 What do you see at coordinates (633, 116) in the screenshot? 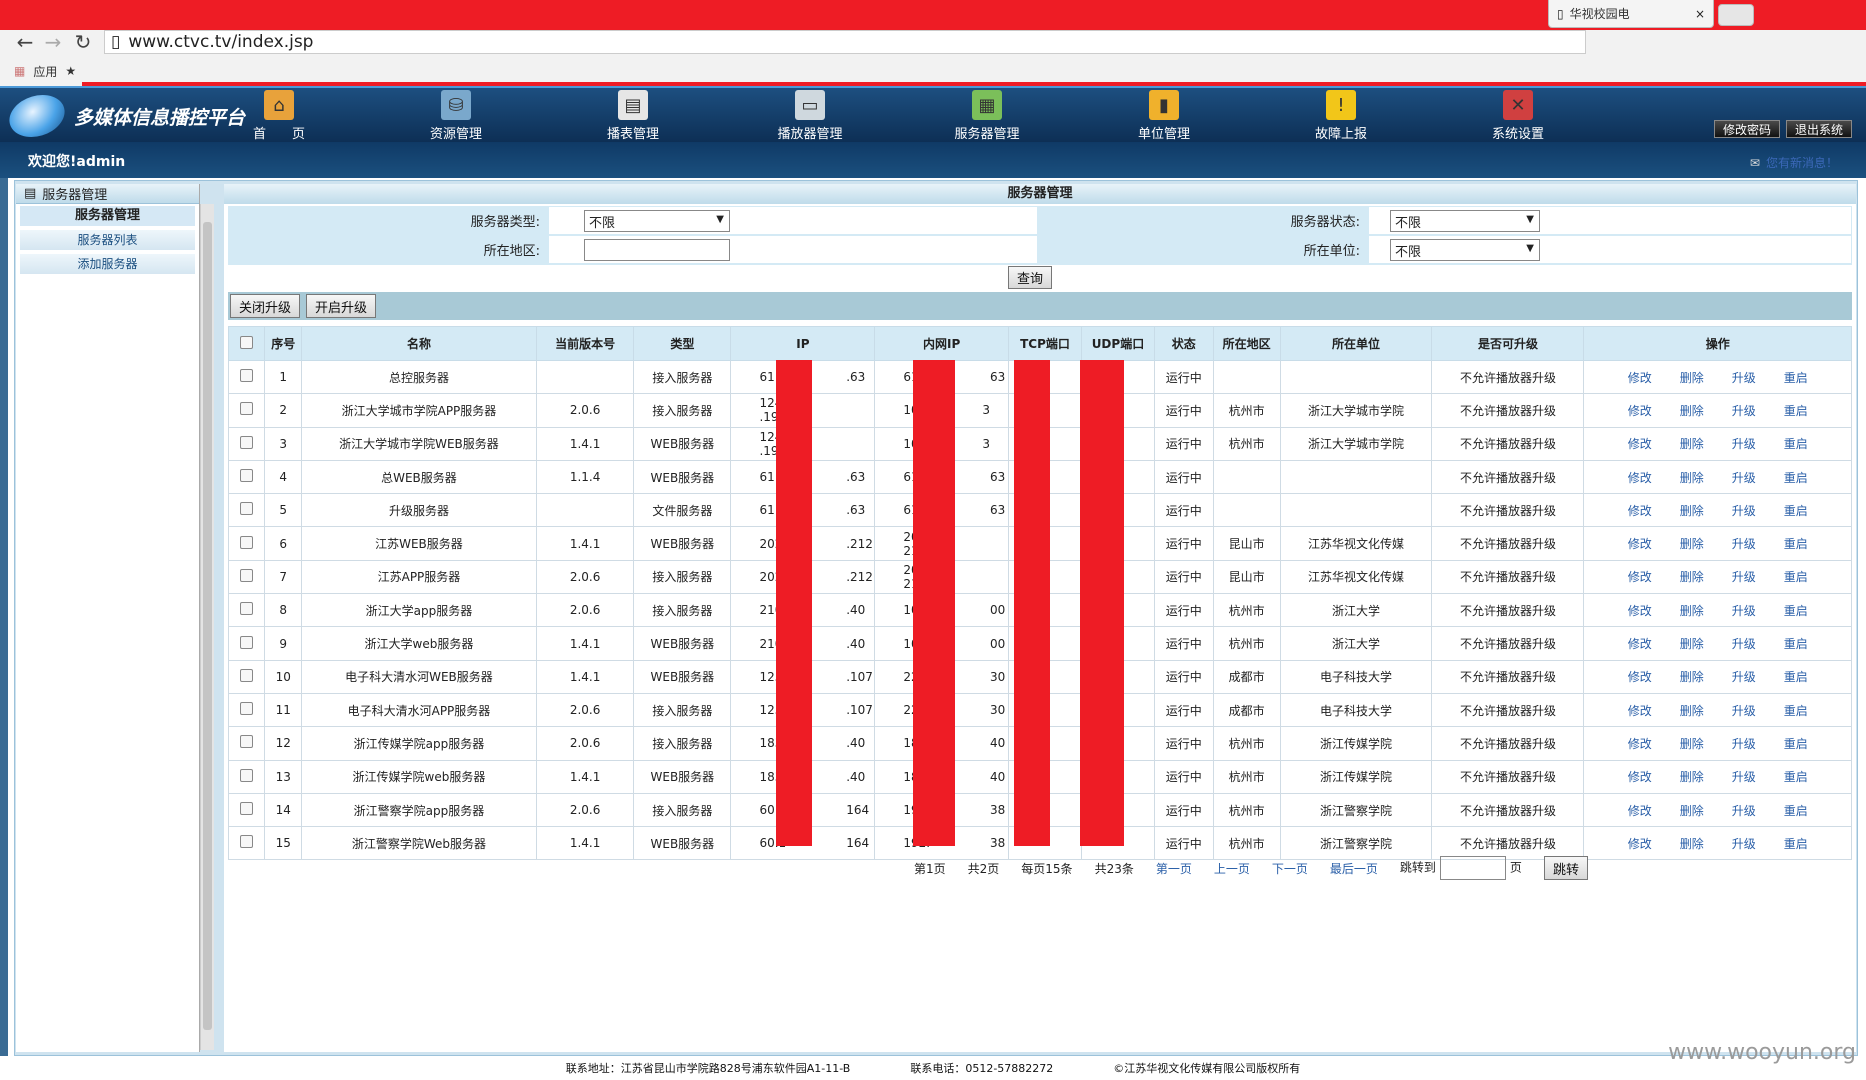
I see `nav-item-2: ▤ 播表管理` at bounding box center [633, 116].